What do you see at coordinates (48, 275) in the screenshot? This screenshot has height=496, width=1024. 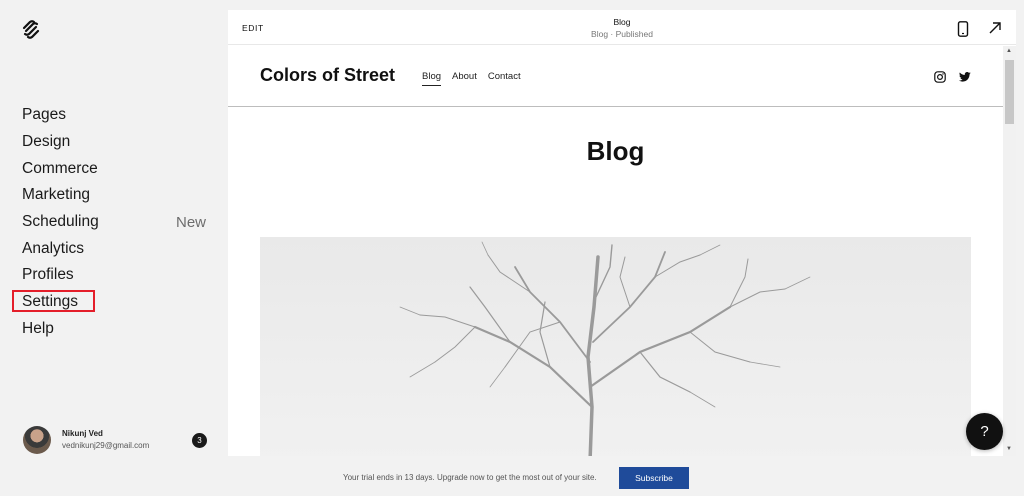 I see `sidebar-item-label: Profiles` at bounding box center [48, 275].